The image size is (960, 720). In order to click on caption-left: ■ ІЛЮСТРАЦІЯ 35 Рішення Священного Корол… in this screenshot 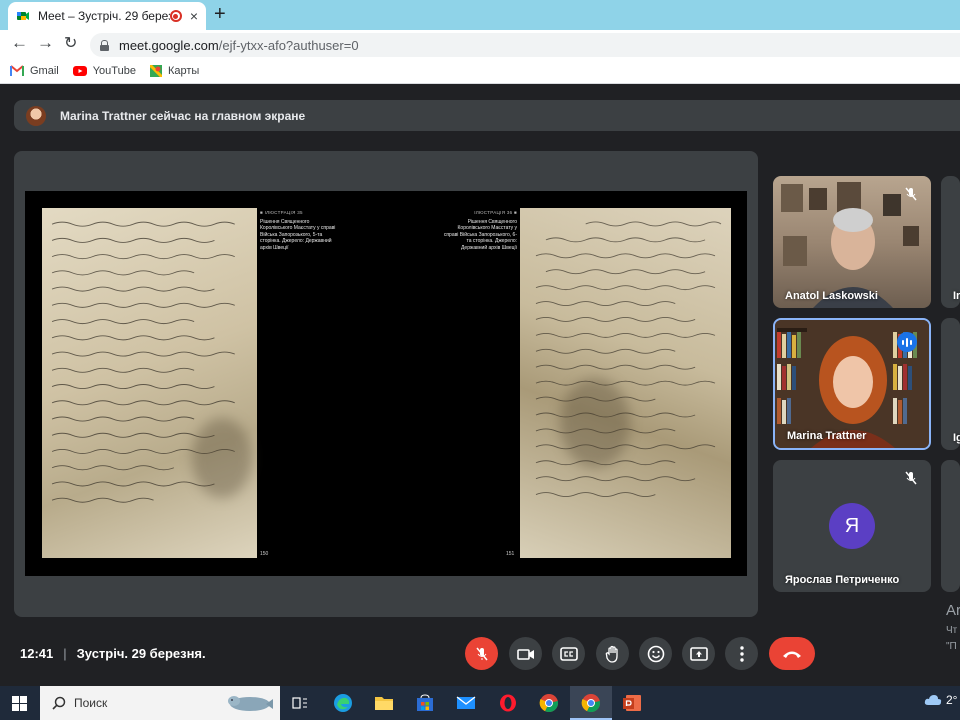, I will do `click(301, 231)`.